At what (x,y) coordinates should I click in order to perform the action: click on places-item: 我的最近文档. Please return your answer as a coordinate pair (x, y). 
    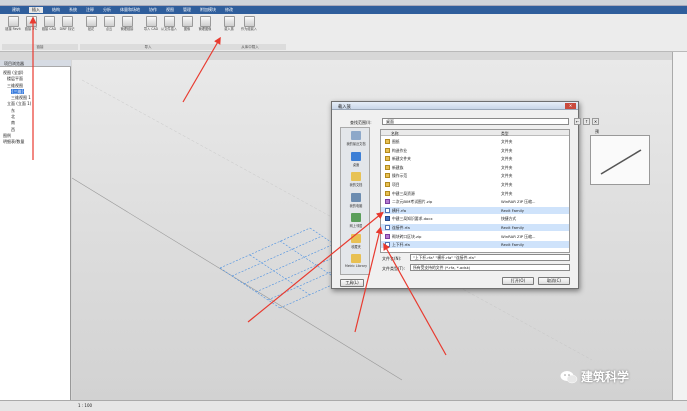
    Looking at the image, I should click on (356, 139).